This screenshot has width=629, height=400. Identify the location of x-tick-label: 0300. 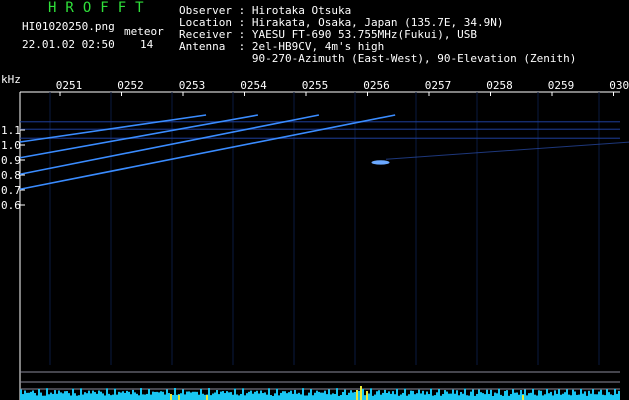
(619, 85).